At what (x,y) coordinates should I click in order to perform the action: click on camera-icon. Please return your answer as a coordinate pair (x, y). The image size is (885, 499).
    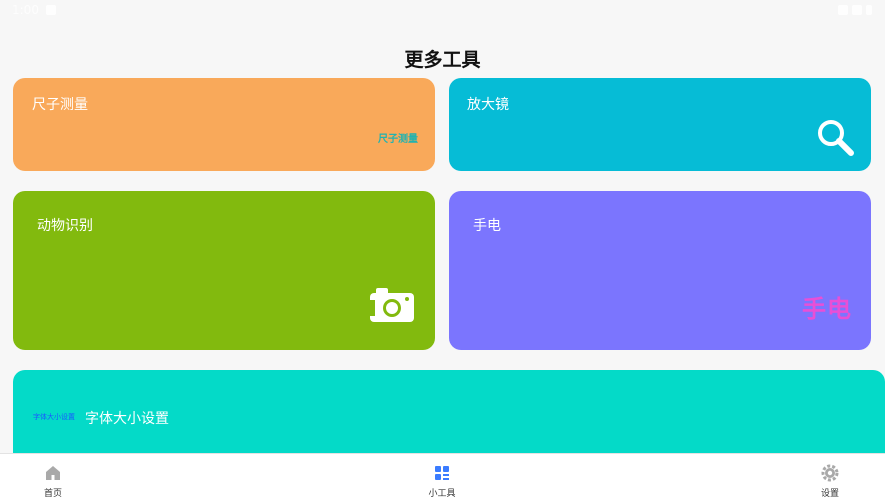
    Looking at the image, I should click on (392, 305).